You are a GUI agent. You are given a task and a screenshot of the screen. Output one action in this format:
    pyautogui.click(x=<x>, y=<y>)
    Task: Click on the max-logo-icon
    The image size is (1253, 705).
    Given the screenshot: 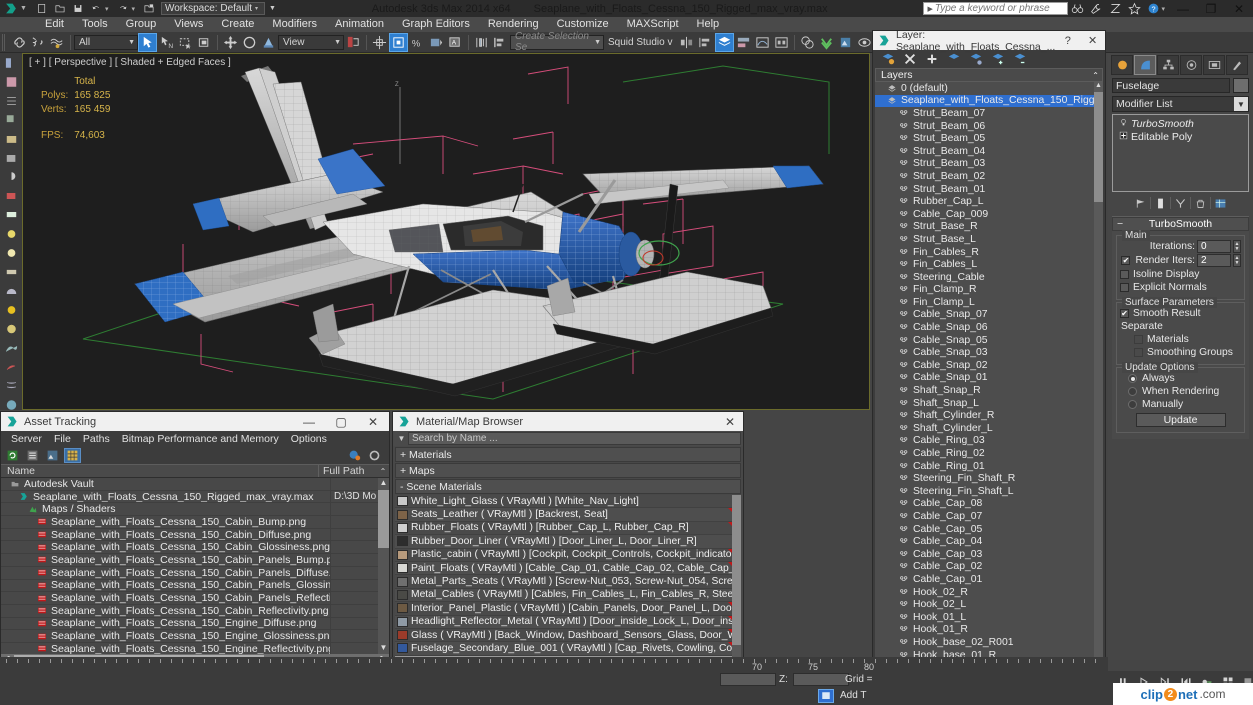 What is the action you would take?
    pyautogui.click(x=11, y=8)
    